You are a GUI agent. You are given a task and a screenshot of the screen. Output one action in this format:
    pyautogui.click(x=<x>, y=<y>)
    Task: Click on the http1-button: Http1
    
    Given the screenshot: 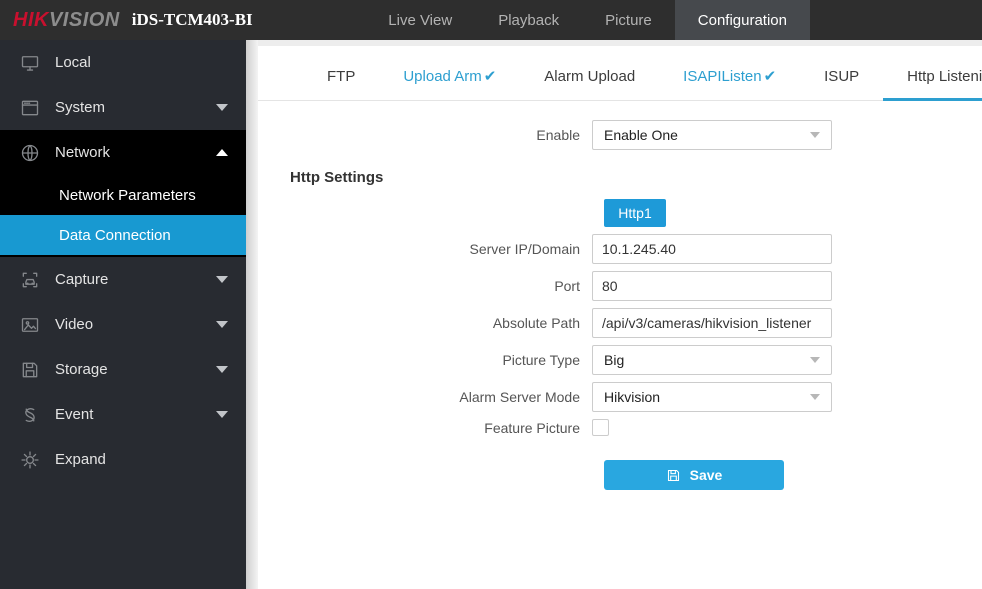 What is the action you would take?
    pyautogui.click(x=635, y=213)
    